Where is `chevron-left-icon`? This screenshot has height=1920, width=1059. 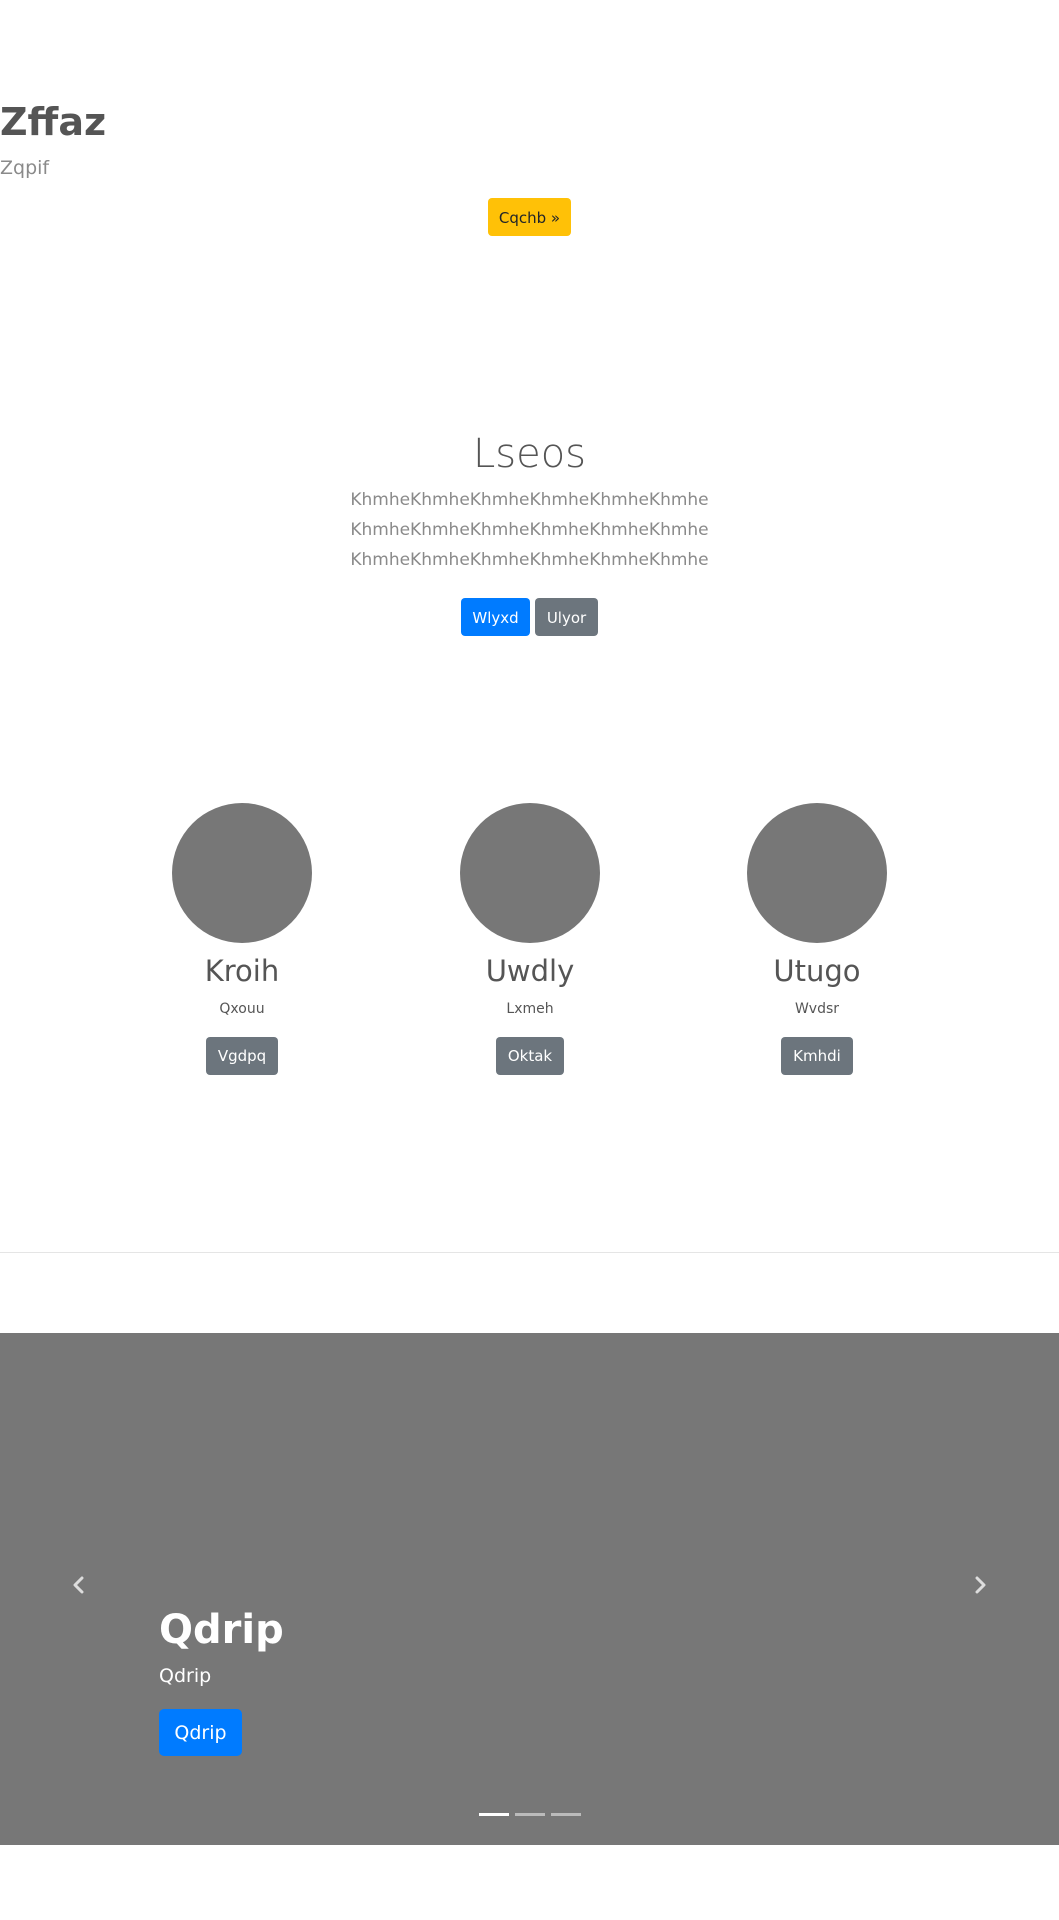 chevron-left-icon is located at coordinates (78, 1585).